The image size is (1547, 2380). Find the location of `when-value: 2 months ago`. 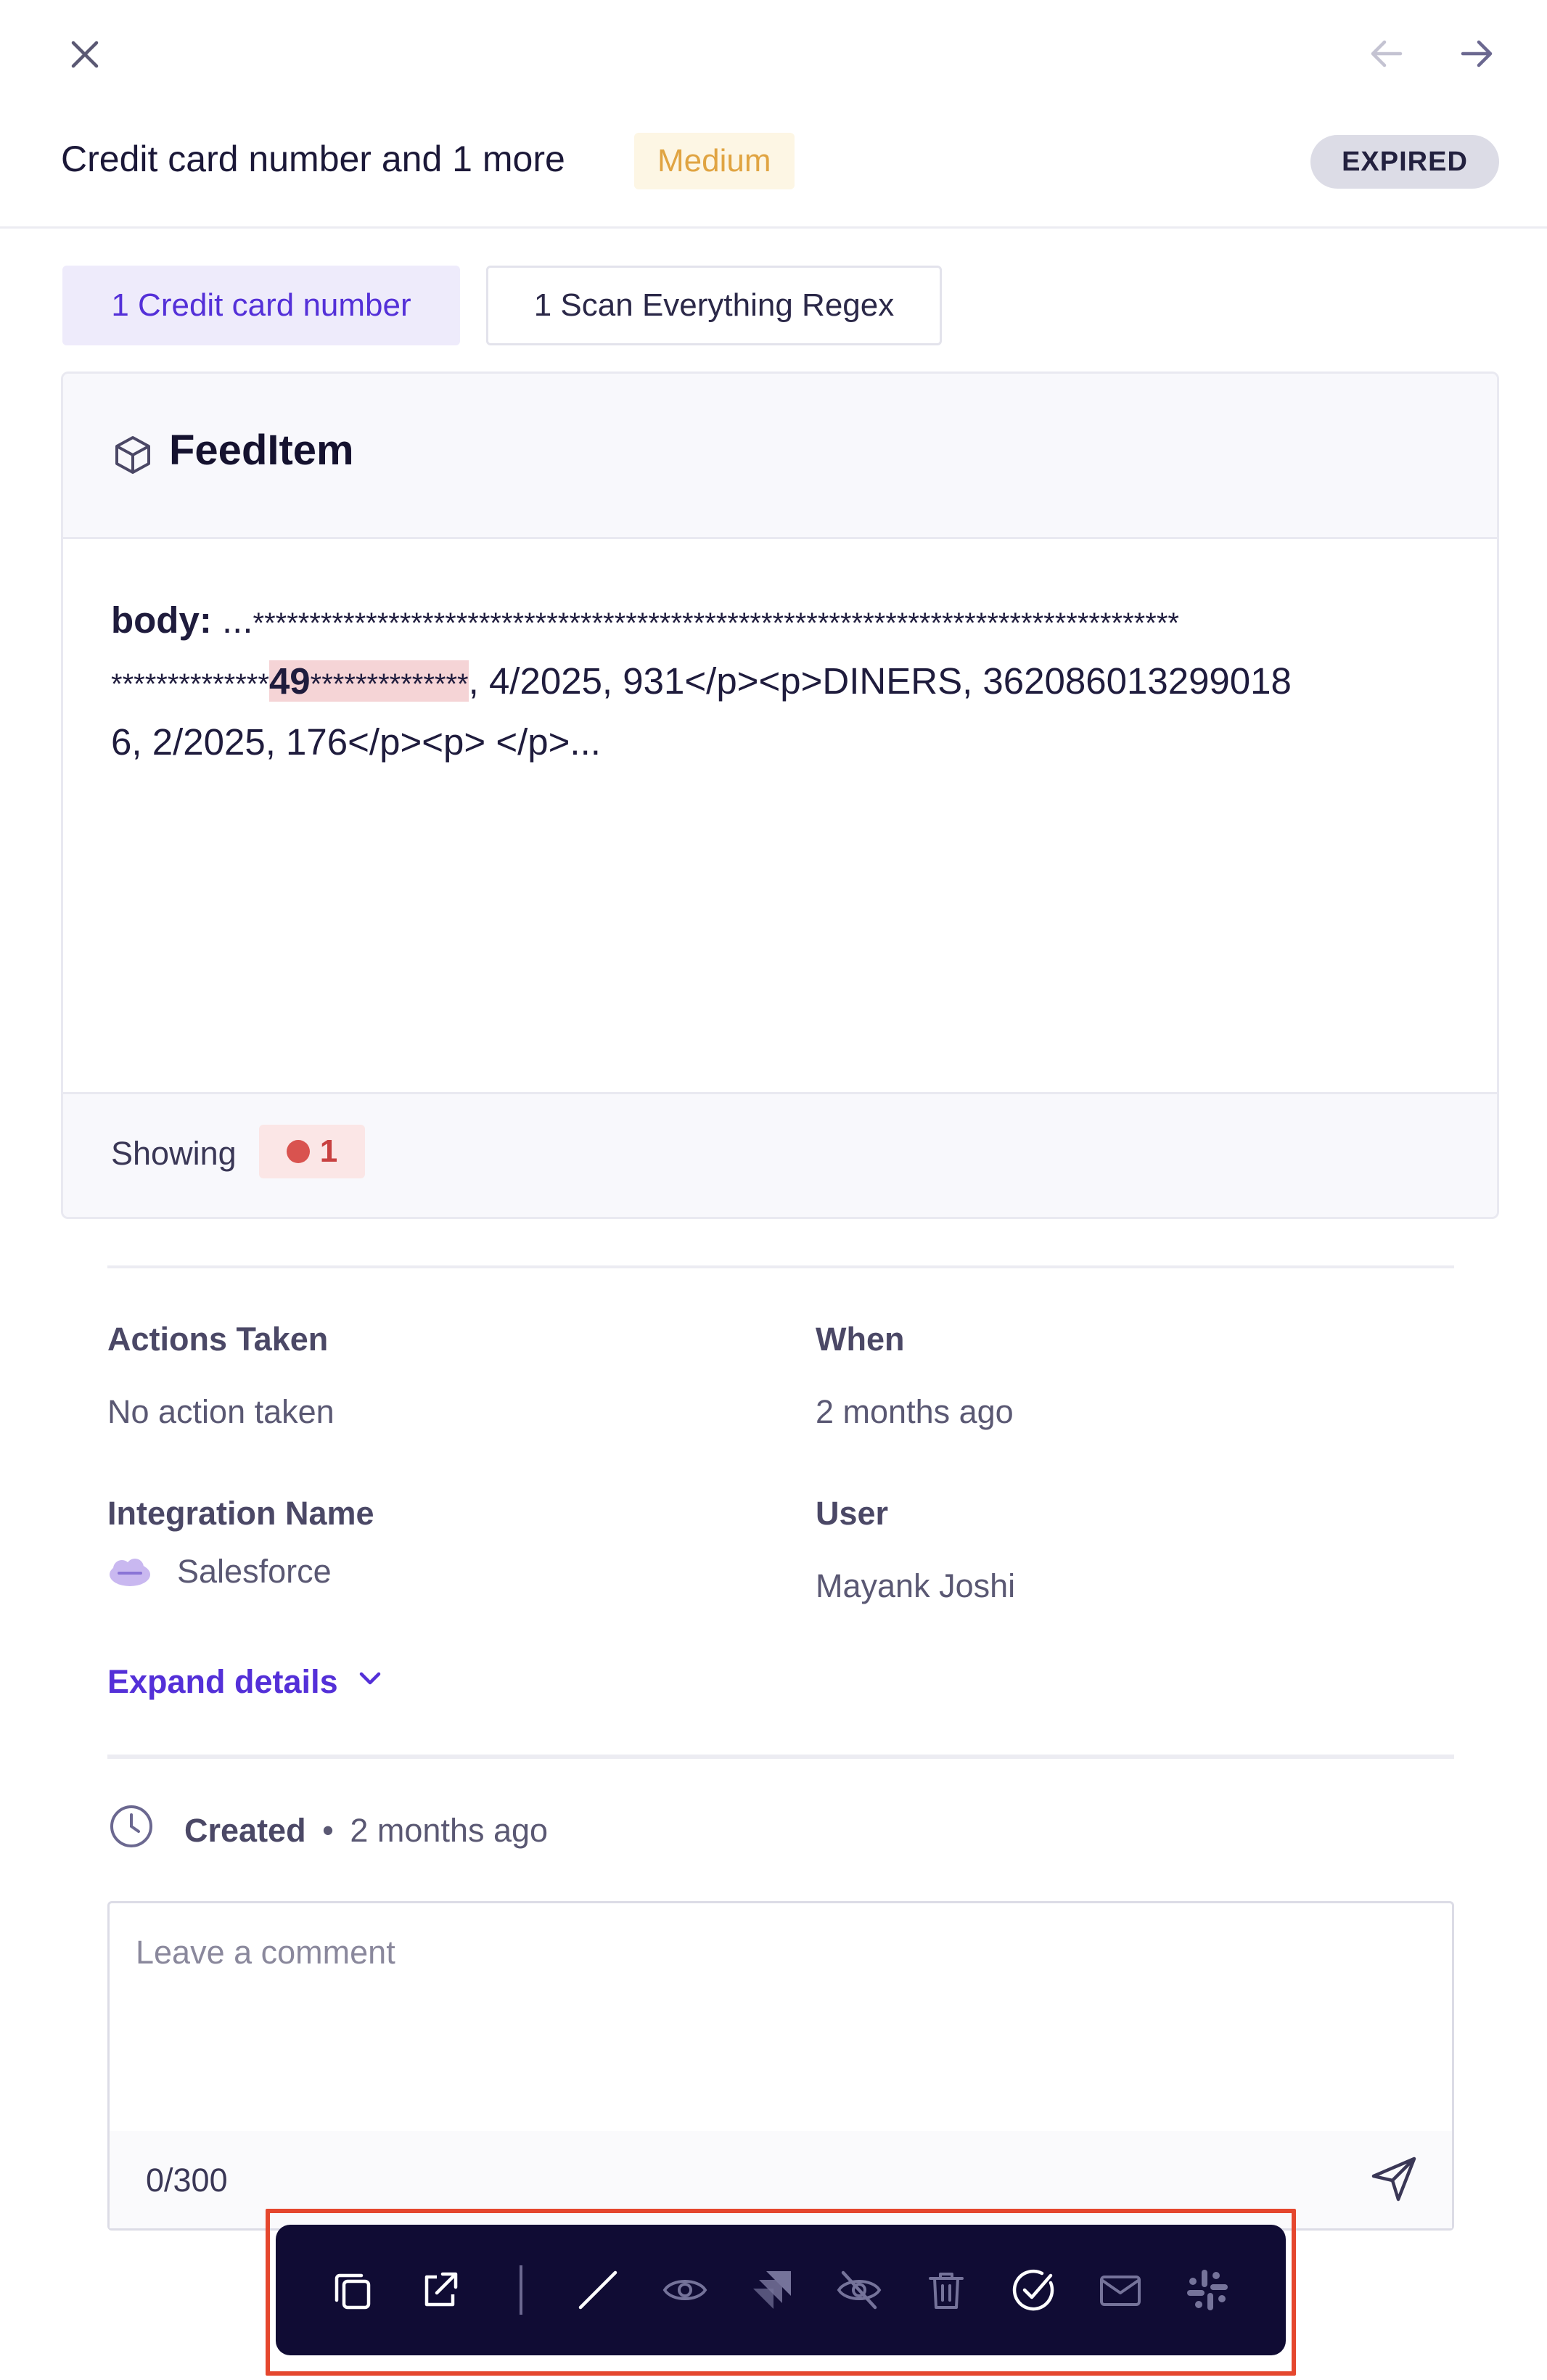

when-value: 2 months ago is located at coordinates (915, 1411).